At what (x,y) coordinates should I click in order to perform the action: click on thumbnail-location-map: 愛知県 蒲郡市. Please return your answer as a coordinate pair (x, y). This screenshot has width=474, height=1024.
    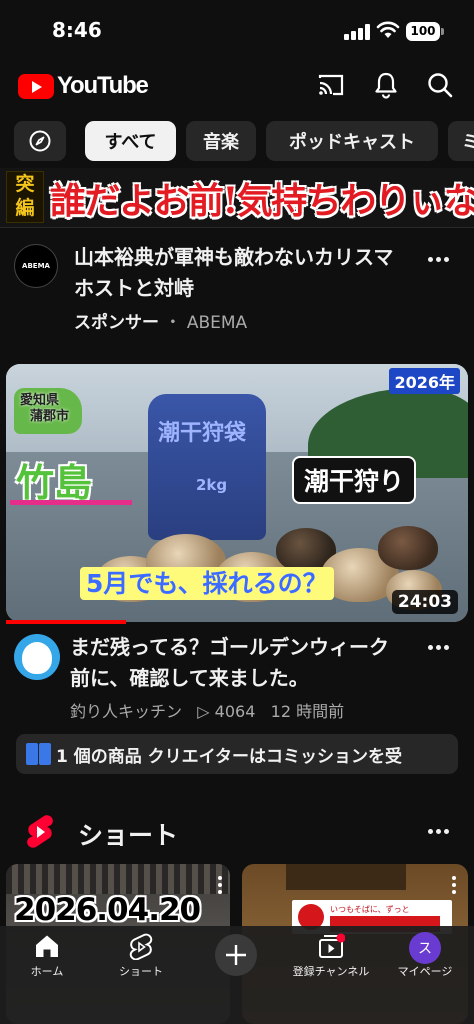
    Looking at the image, I should click on (48, 411).